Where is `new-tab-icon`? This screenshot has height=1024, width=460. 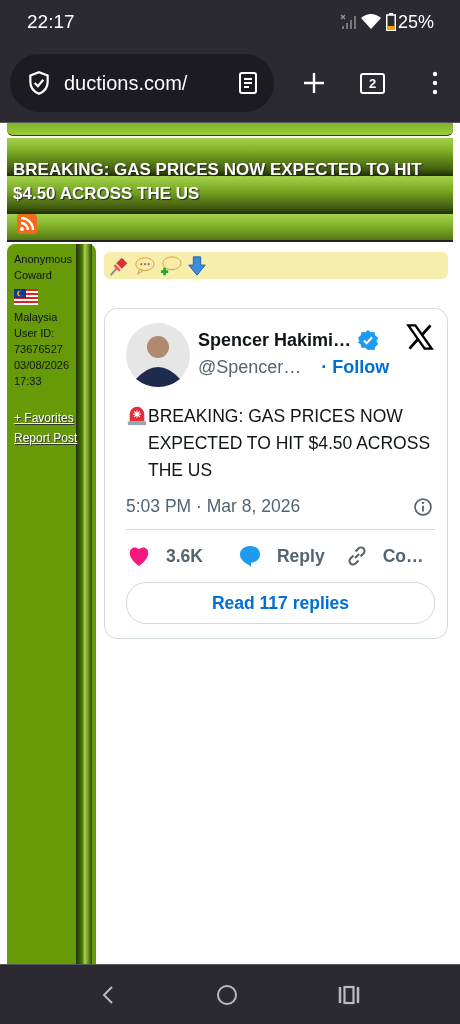 new-tab-icon is located at coordinates (314, 83).